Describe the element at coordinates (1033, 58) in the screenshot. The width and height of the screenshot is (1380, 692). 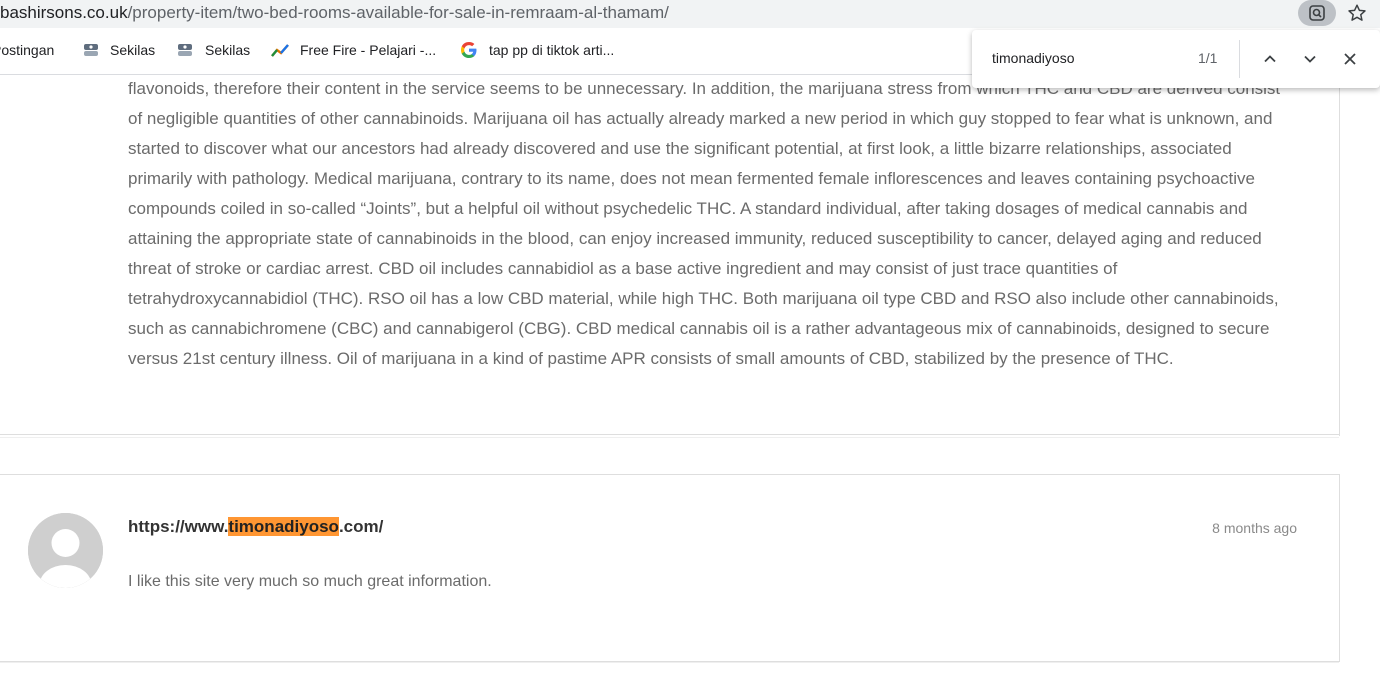
I see `find-input: timonadiyoso` at that location.